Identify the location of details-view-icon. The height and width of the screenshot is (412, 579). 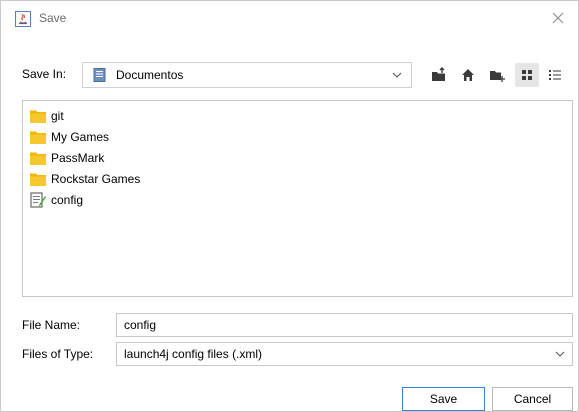
(555, 75).